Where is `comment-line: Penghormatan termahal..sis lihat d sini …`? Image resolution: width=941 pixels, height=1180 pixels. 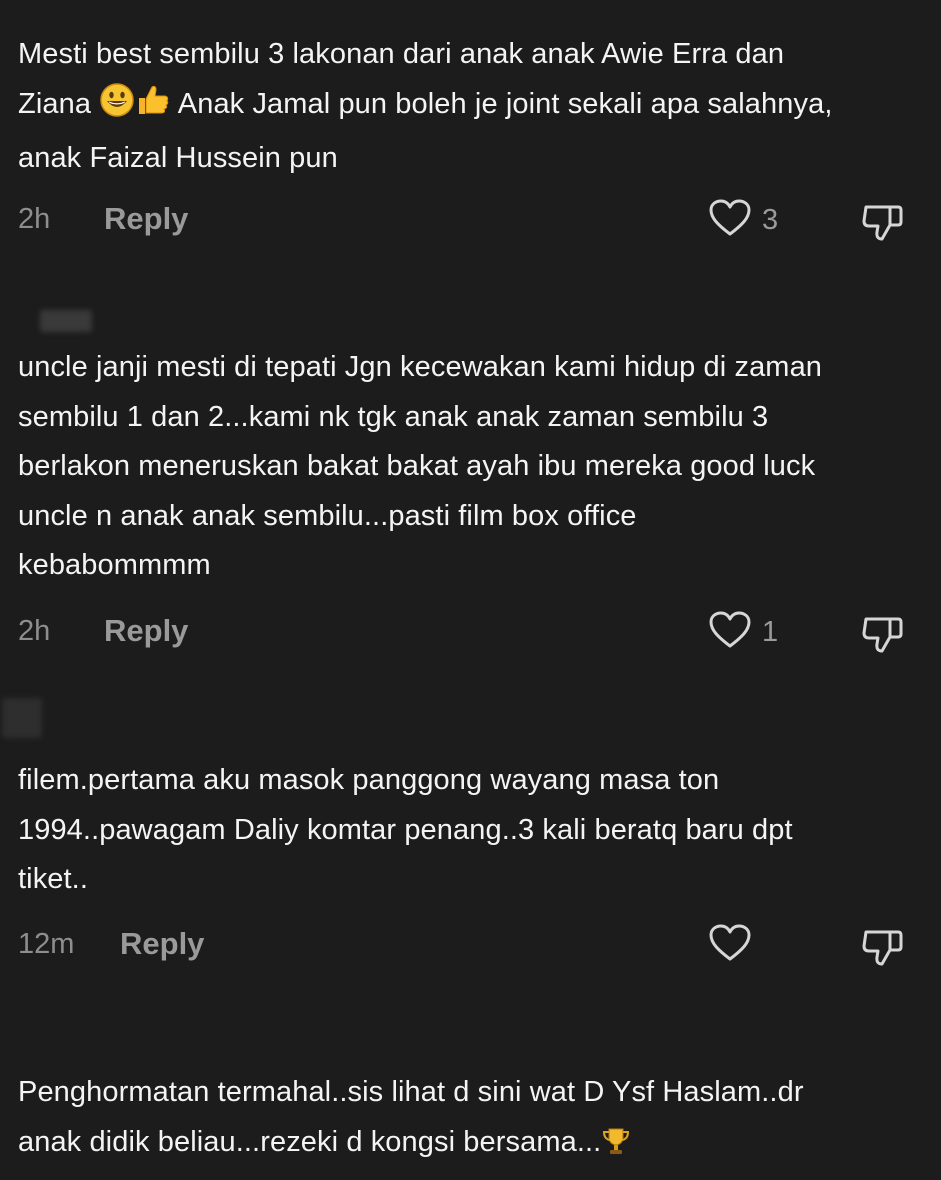 comment-line: Penghormatan termahal..sis lihat d sini … is located at coordinates (411, 1092).